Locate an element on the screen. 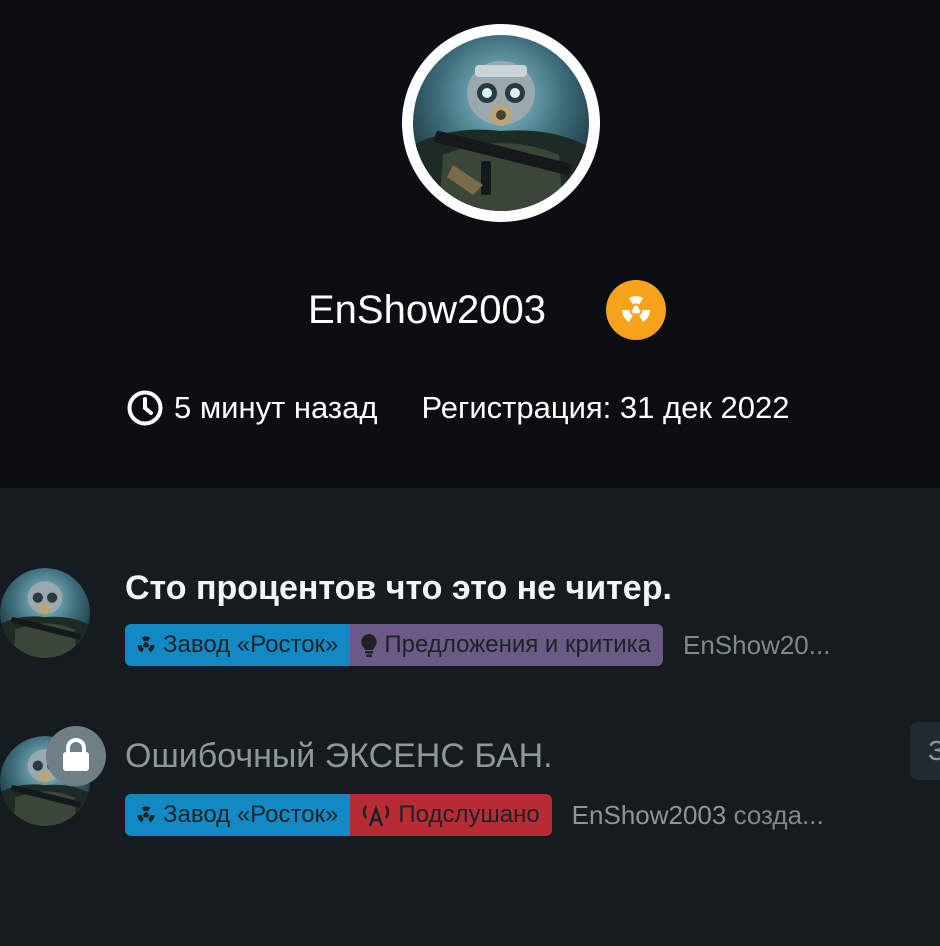 This screenshot has height=946, width=940. last-seen: 5 минут назад is located at coordinates (276, 407).